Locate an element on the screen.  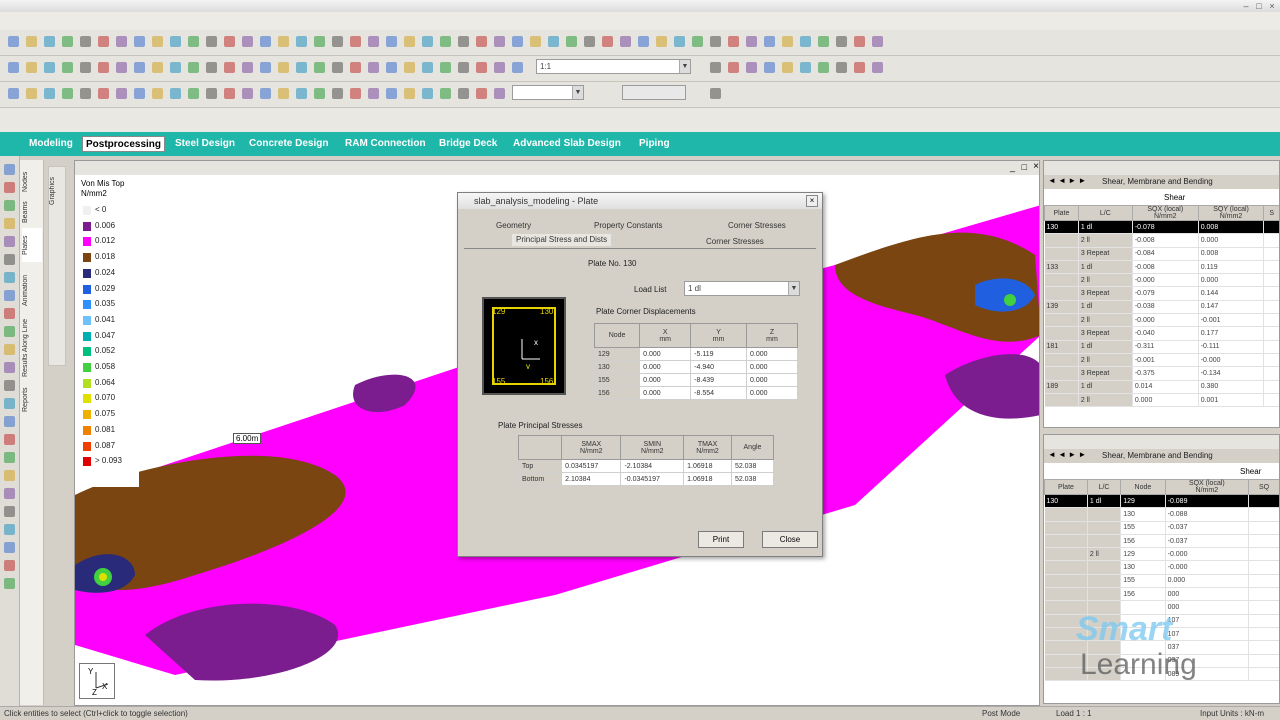
tab-advanced-slab-design: Advanced Slab Design is located at coordinates (567, 144).